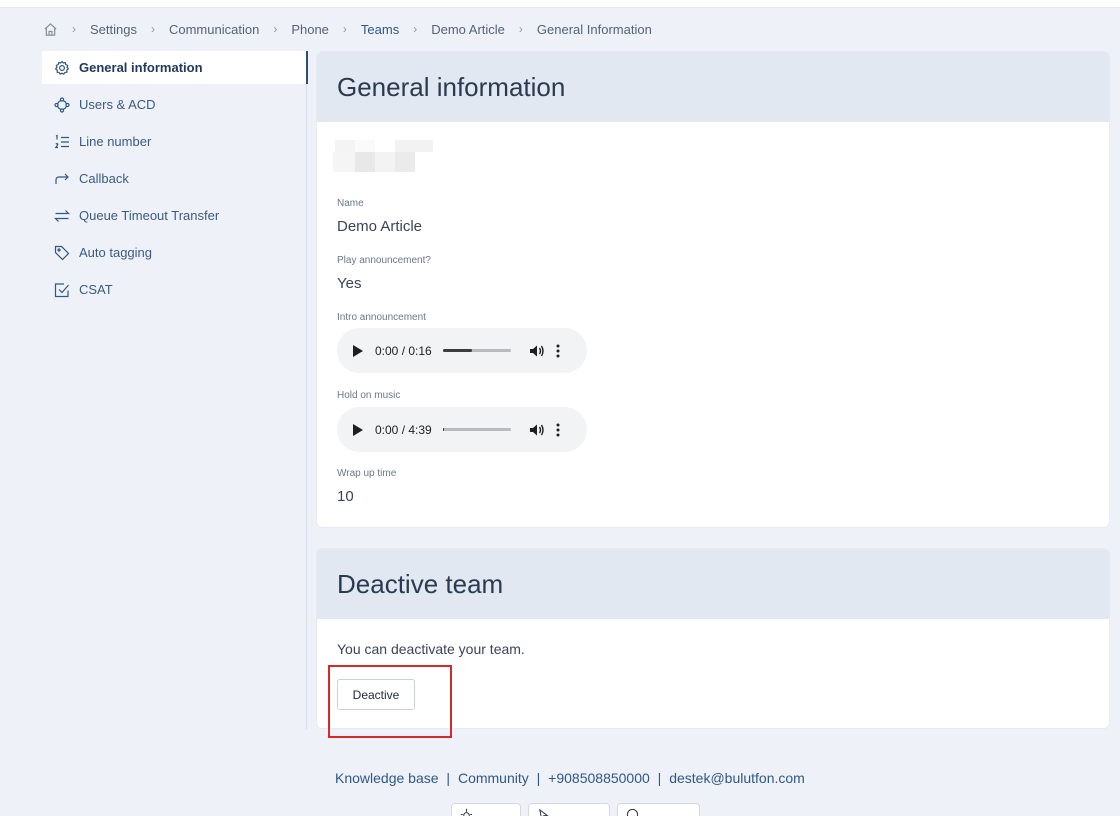 This screenshot has height=816, width=1120. I want to click on intro-audio-player: 0:00 / 0:16, so click(462, 350).